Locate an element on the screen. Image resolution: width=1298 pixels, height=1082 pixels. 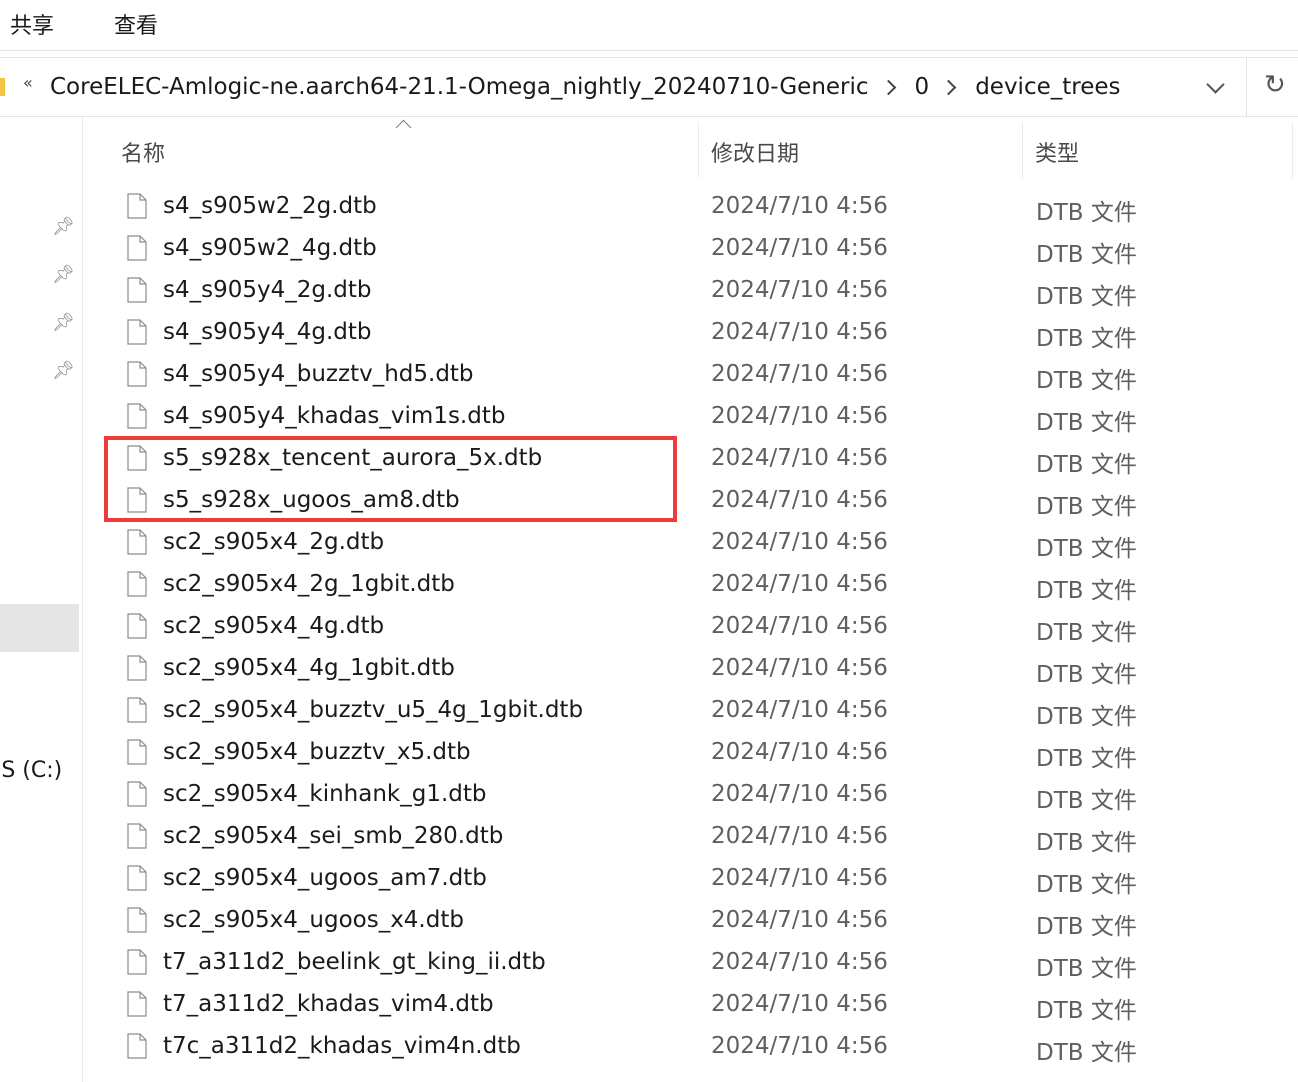
file-name: sc2_s905x4_4g.dtb is located at coordinates (274, 626).